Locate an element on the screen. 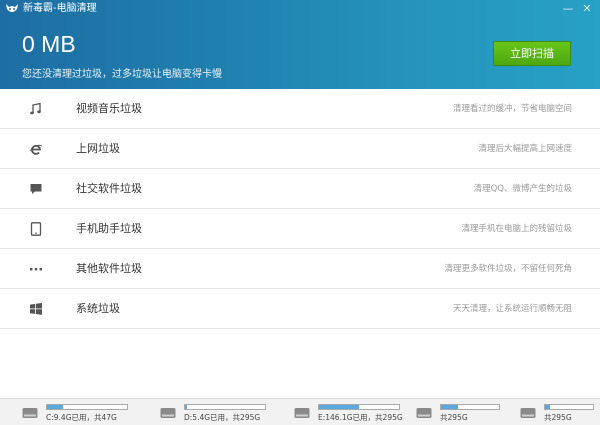  disk-f: 共295G is located at coordinates (462, 413).